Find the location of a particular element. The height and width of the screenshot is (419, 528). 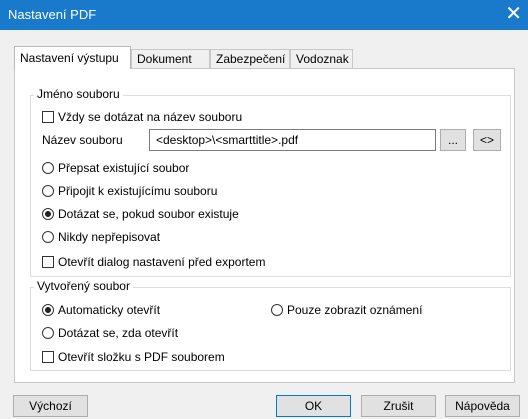

tab-output-settings: Nastavení výstupu is located at coordinates (72, 57).